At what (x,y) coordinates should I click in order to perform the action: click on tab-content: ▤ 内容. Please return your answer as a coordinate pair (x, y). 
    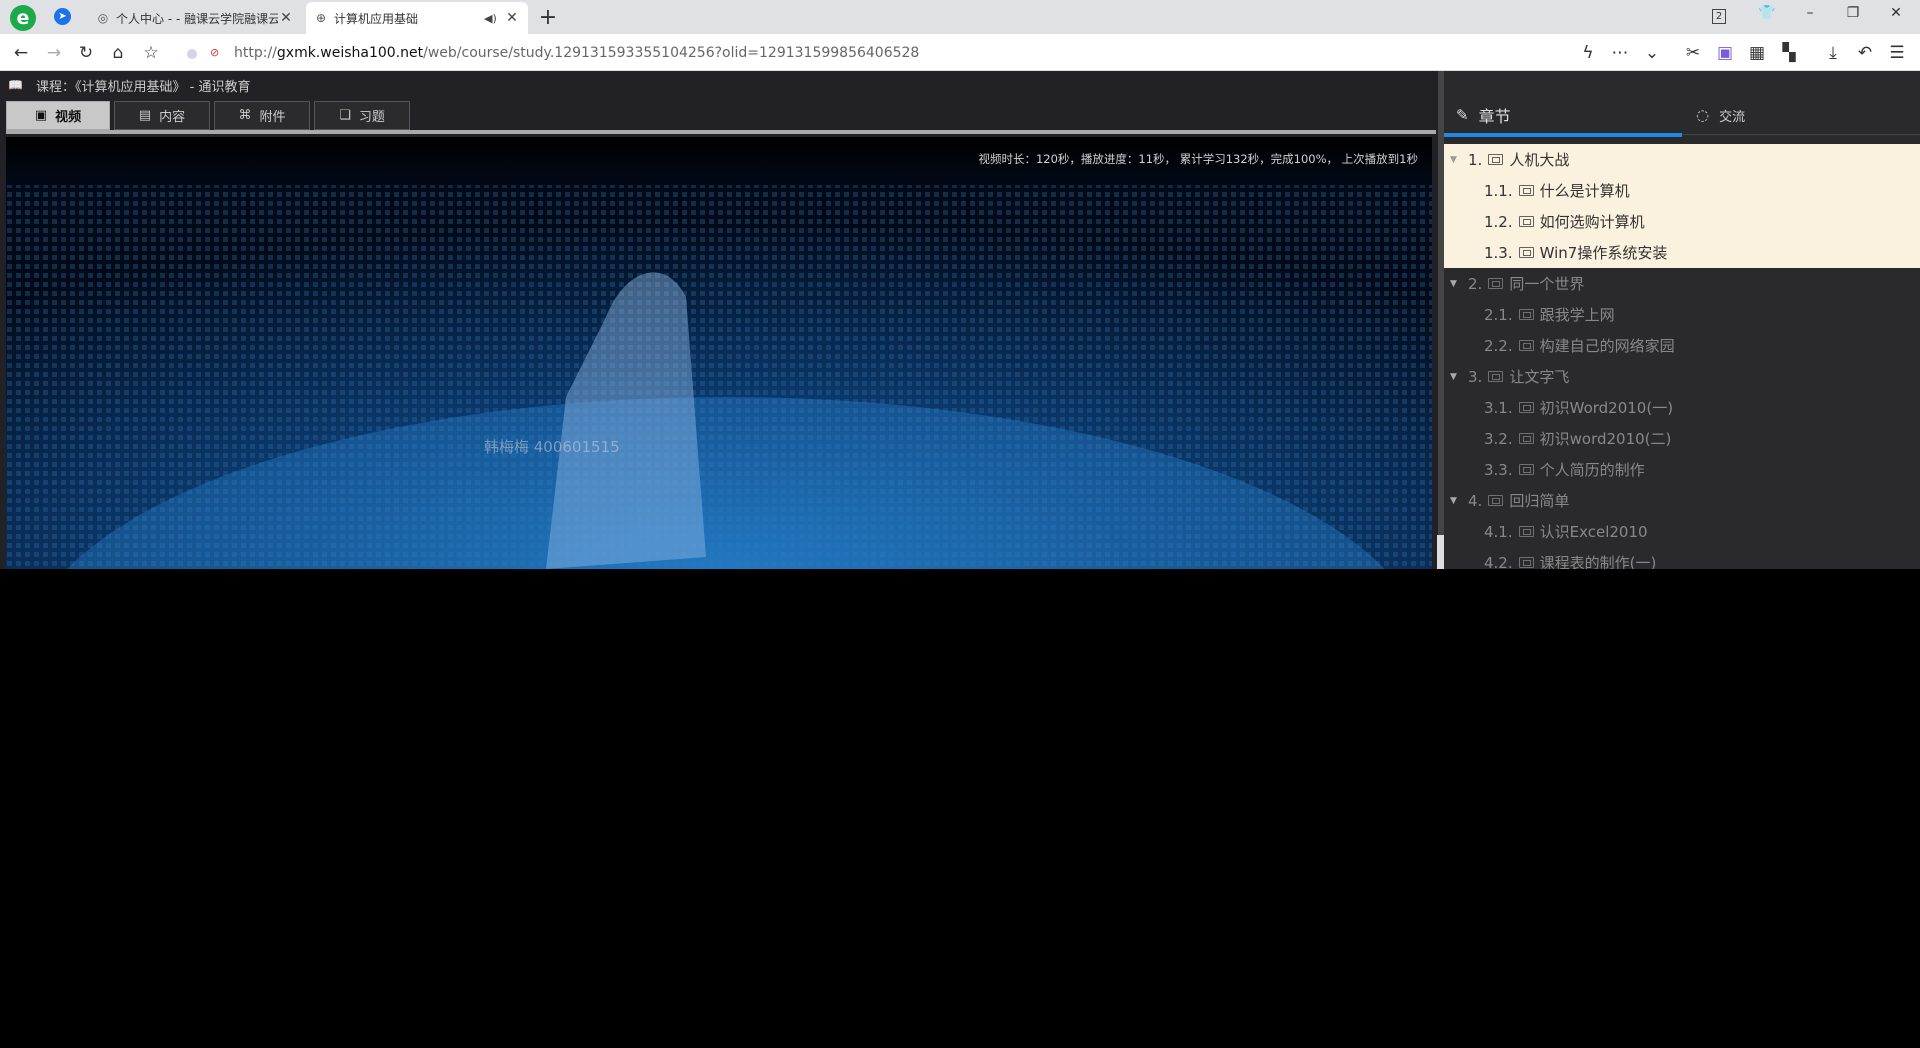
    Looking at the image, I should click on (162, 115).